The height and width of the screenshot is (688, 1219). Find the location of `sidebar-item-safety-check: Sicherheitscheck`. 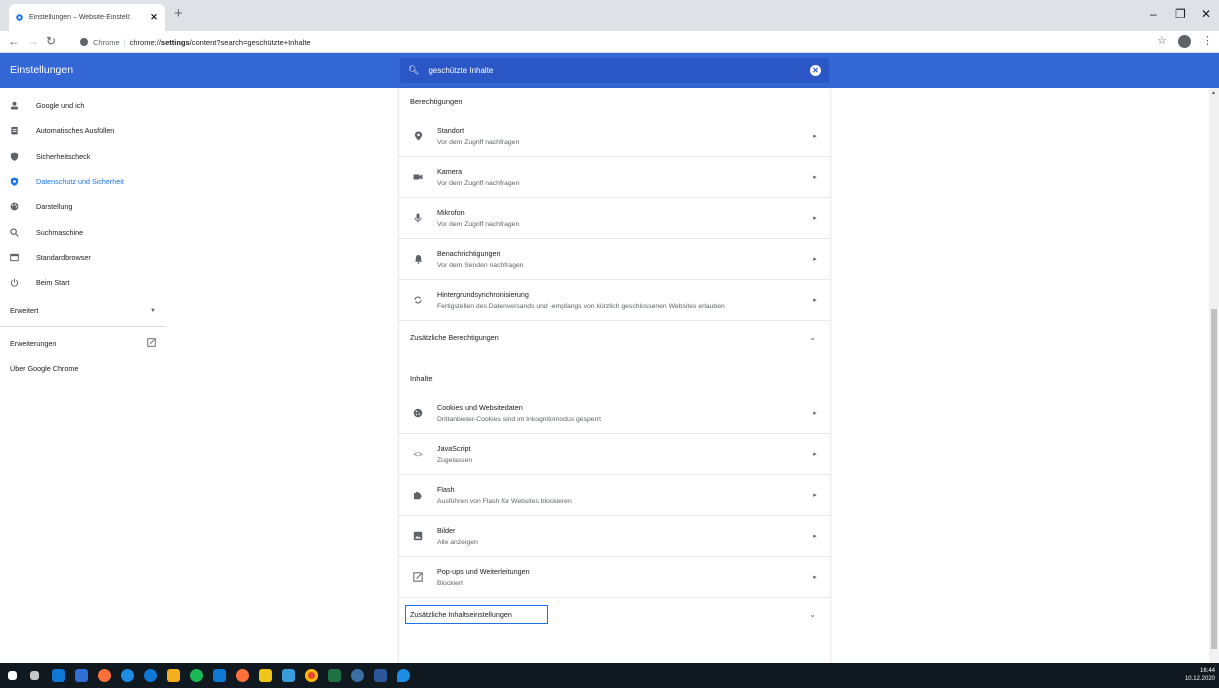

sidebar-item-safety-check: Sicherheitscheck is located at coordinates (88, 156).